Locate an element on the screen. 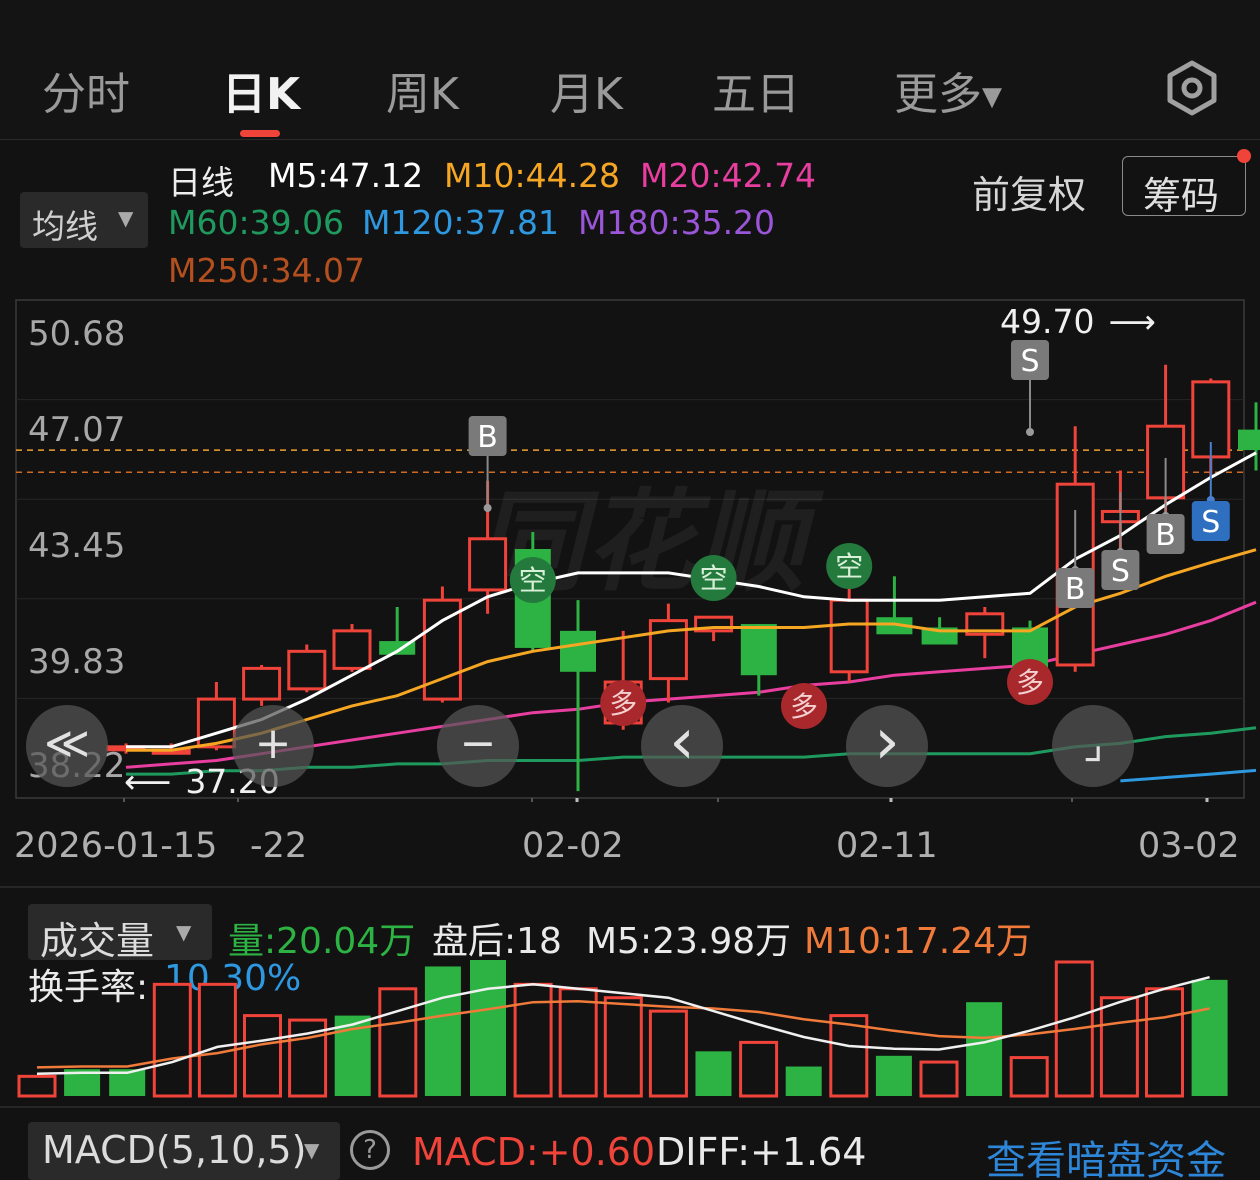  macd-selector: MACD(5,10,5) ▼ is located at coordinates (184, 1151).